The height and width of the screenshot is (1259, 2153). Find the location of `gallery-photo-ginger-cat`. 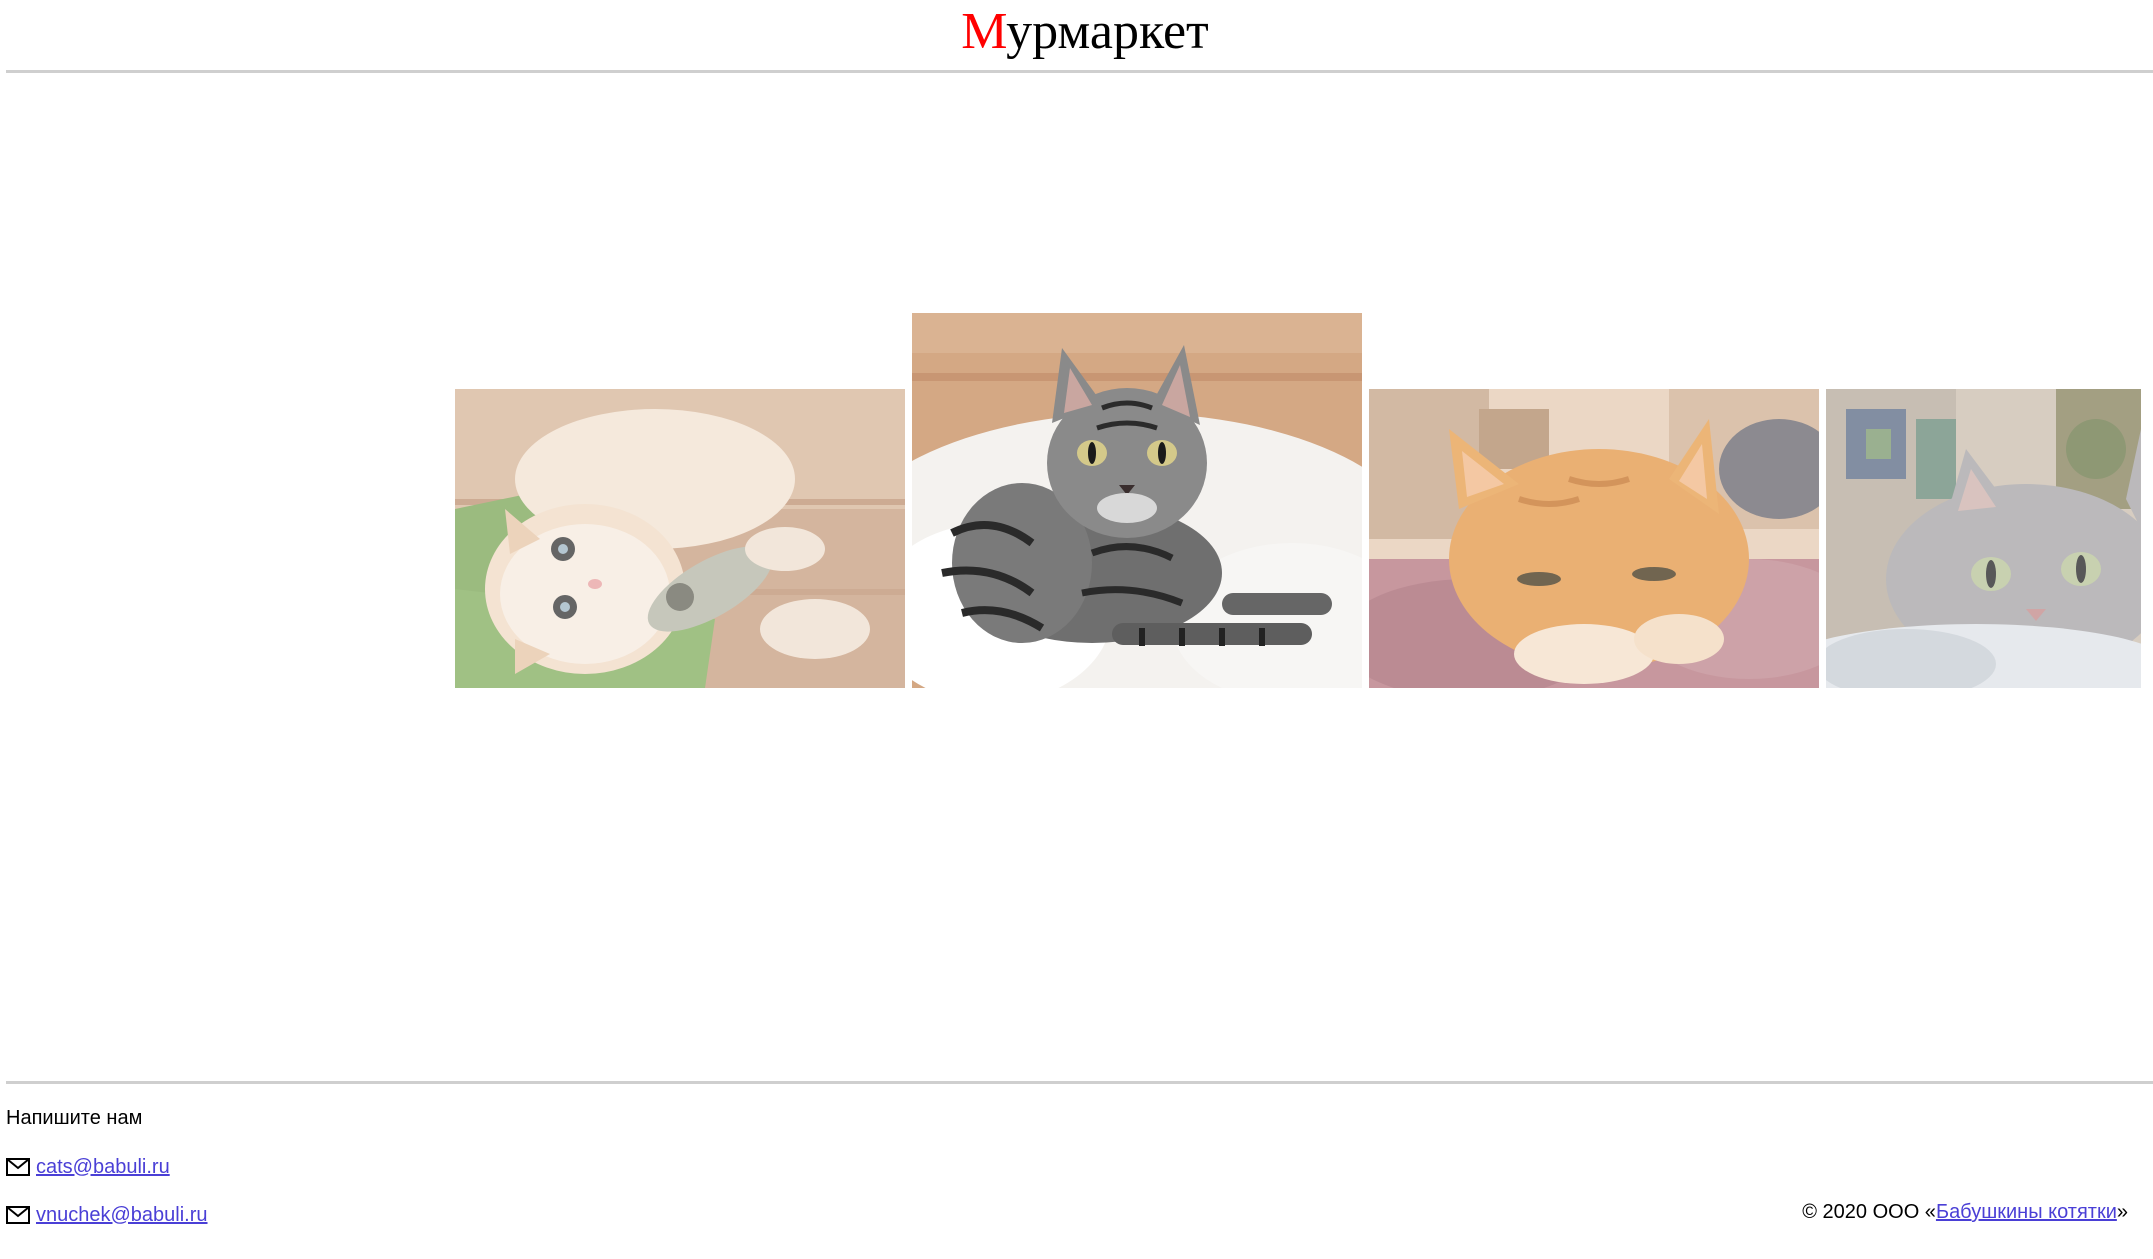

gallery-photo-ginger-cat is located at coordinates (1594, 538).